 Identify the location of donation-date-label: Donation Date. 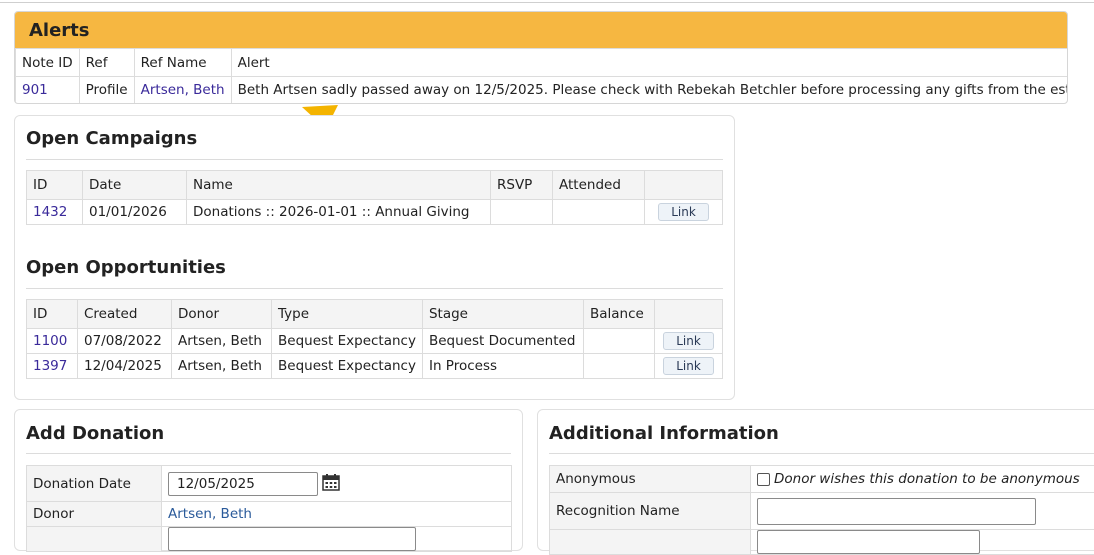
(94, 484).